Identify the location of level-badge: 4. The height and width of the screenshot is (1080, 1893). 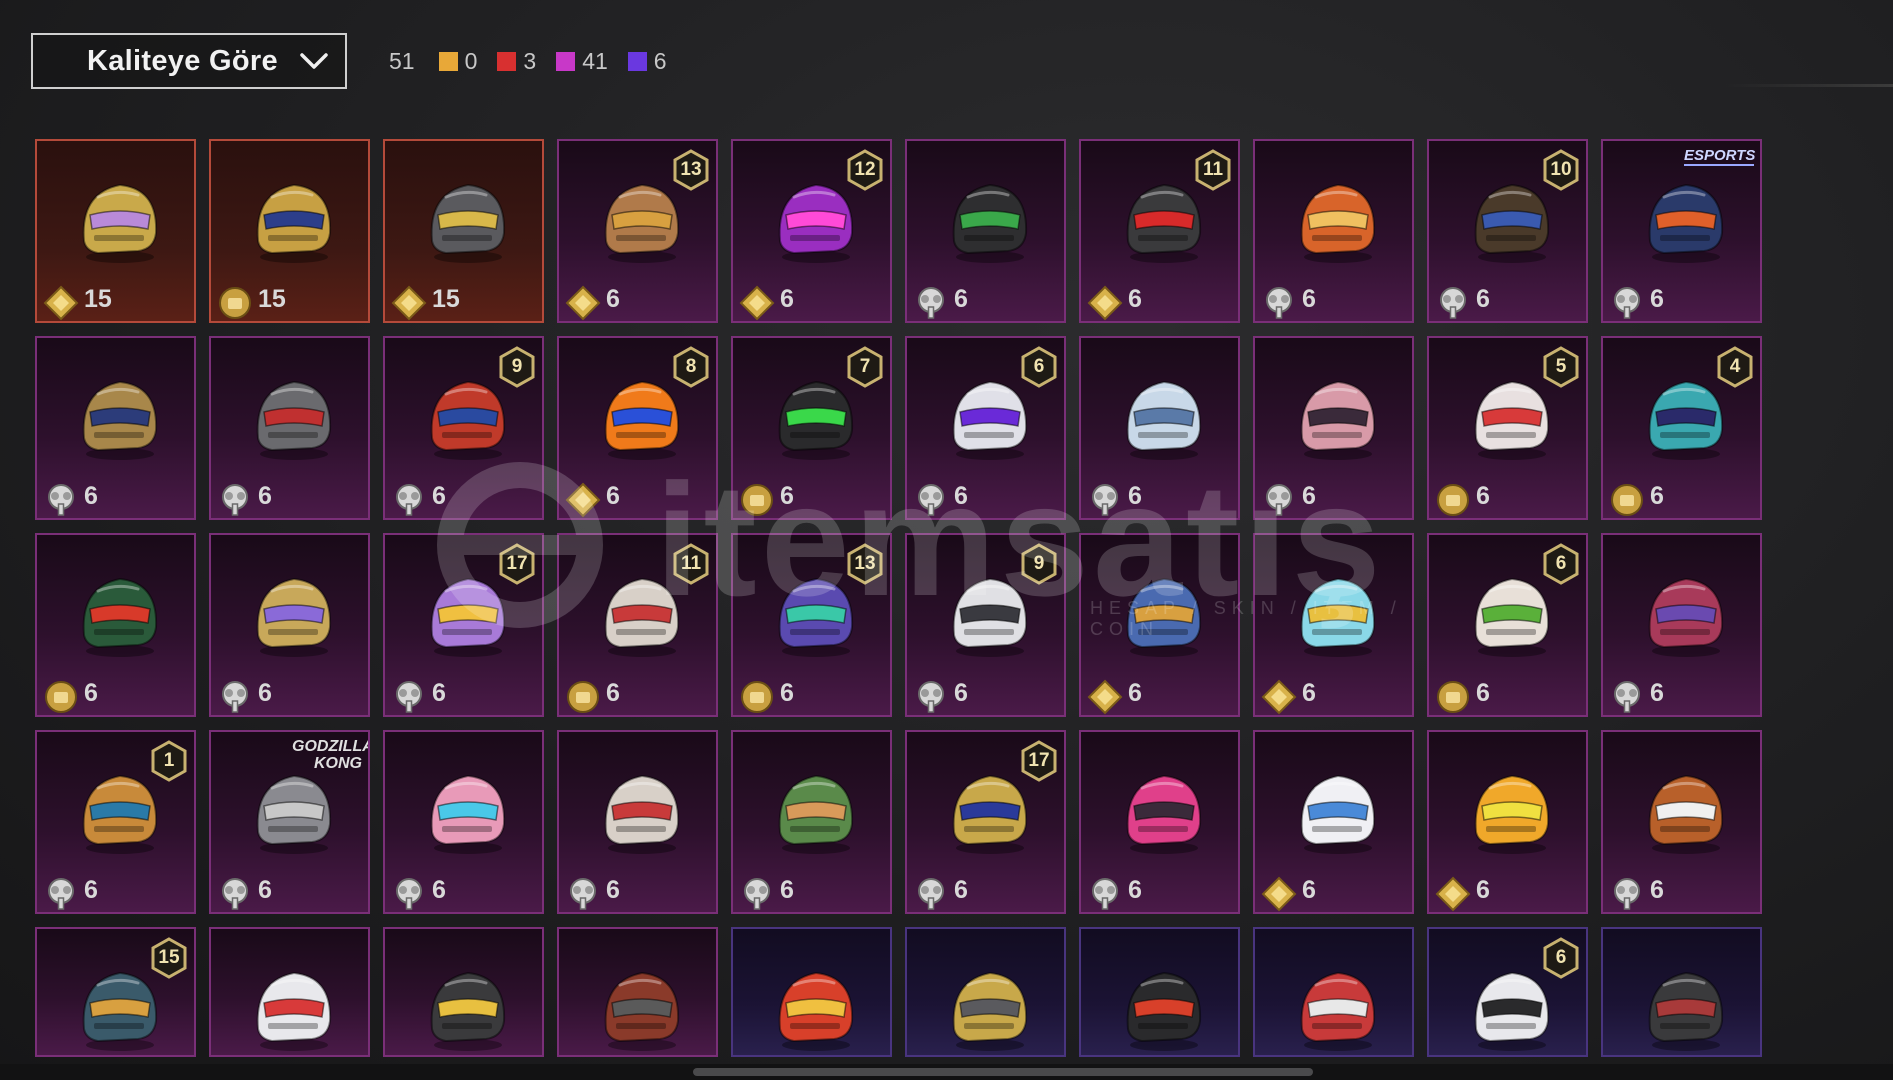
(1735, 367).